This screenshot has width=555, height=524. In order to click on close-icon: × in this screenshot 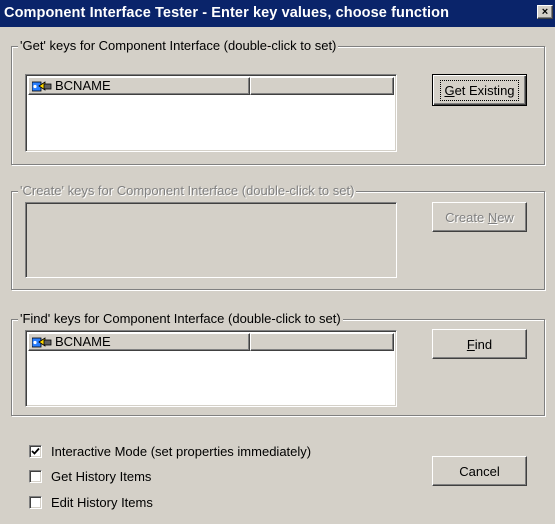, I will do `click(545, 12)`.